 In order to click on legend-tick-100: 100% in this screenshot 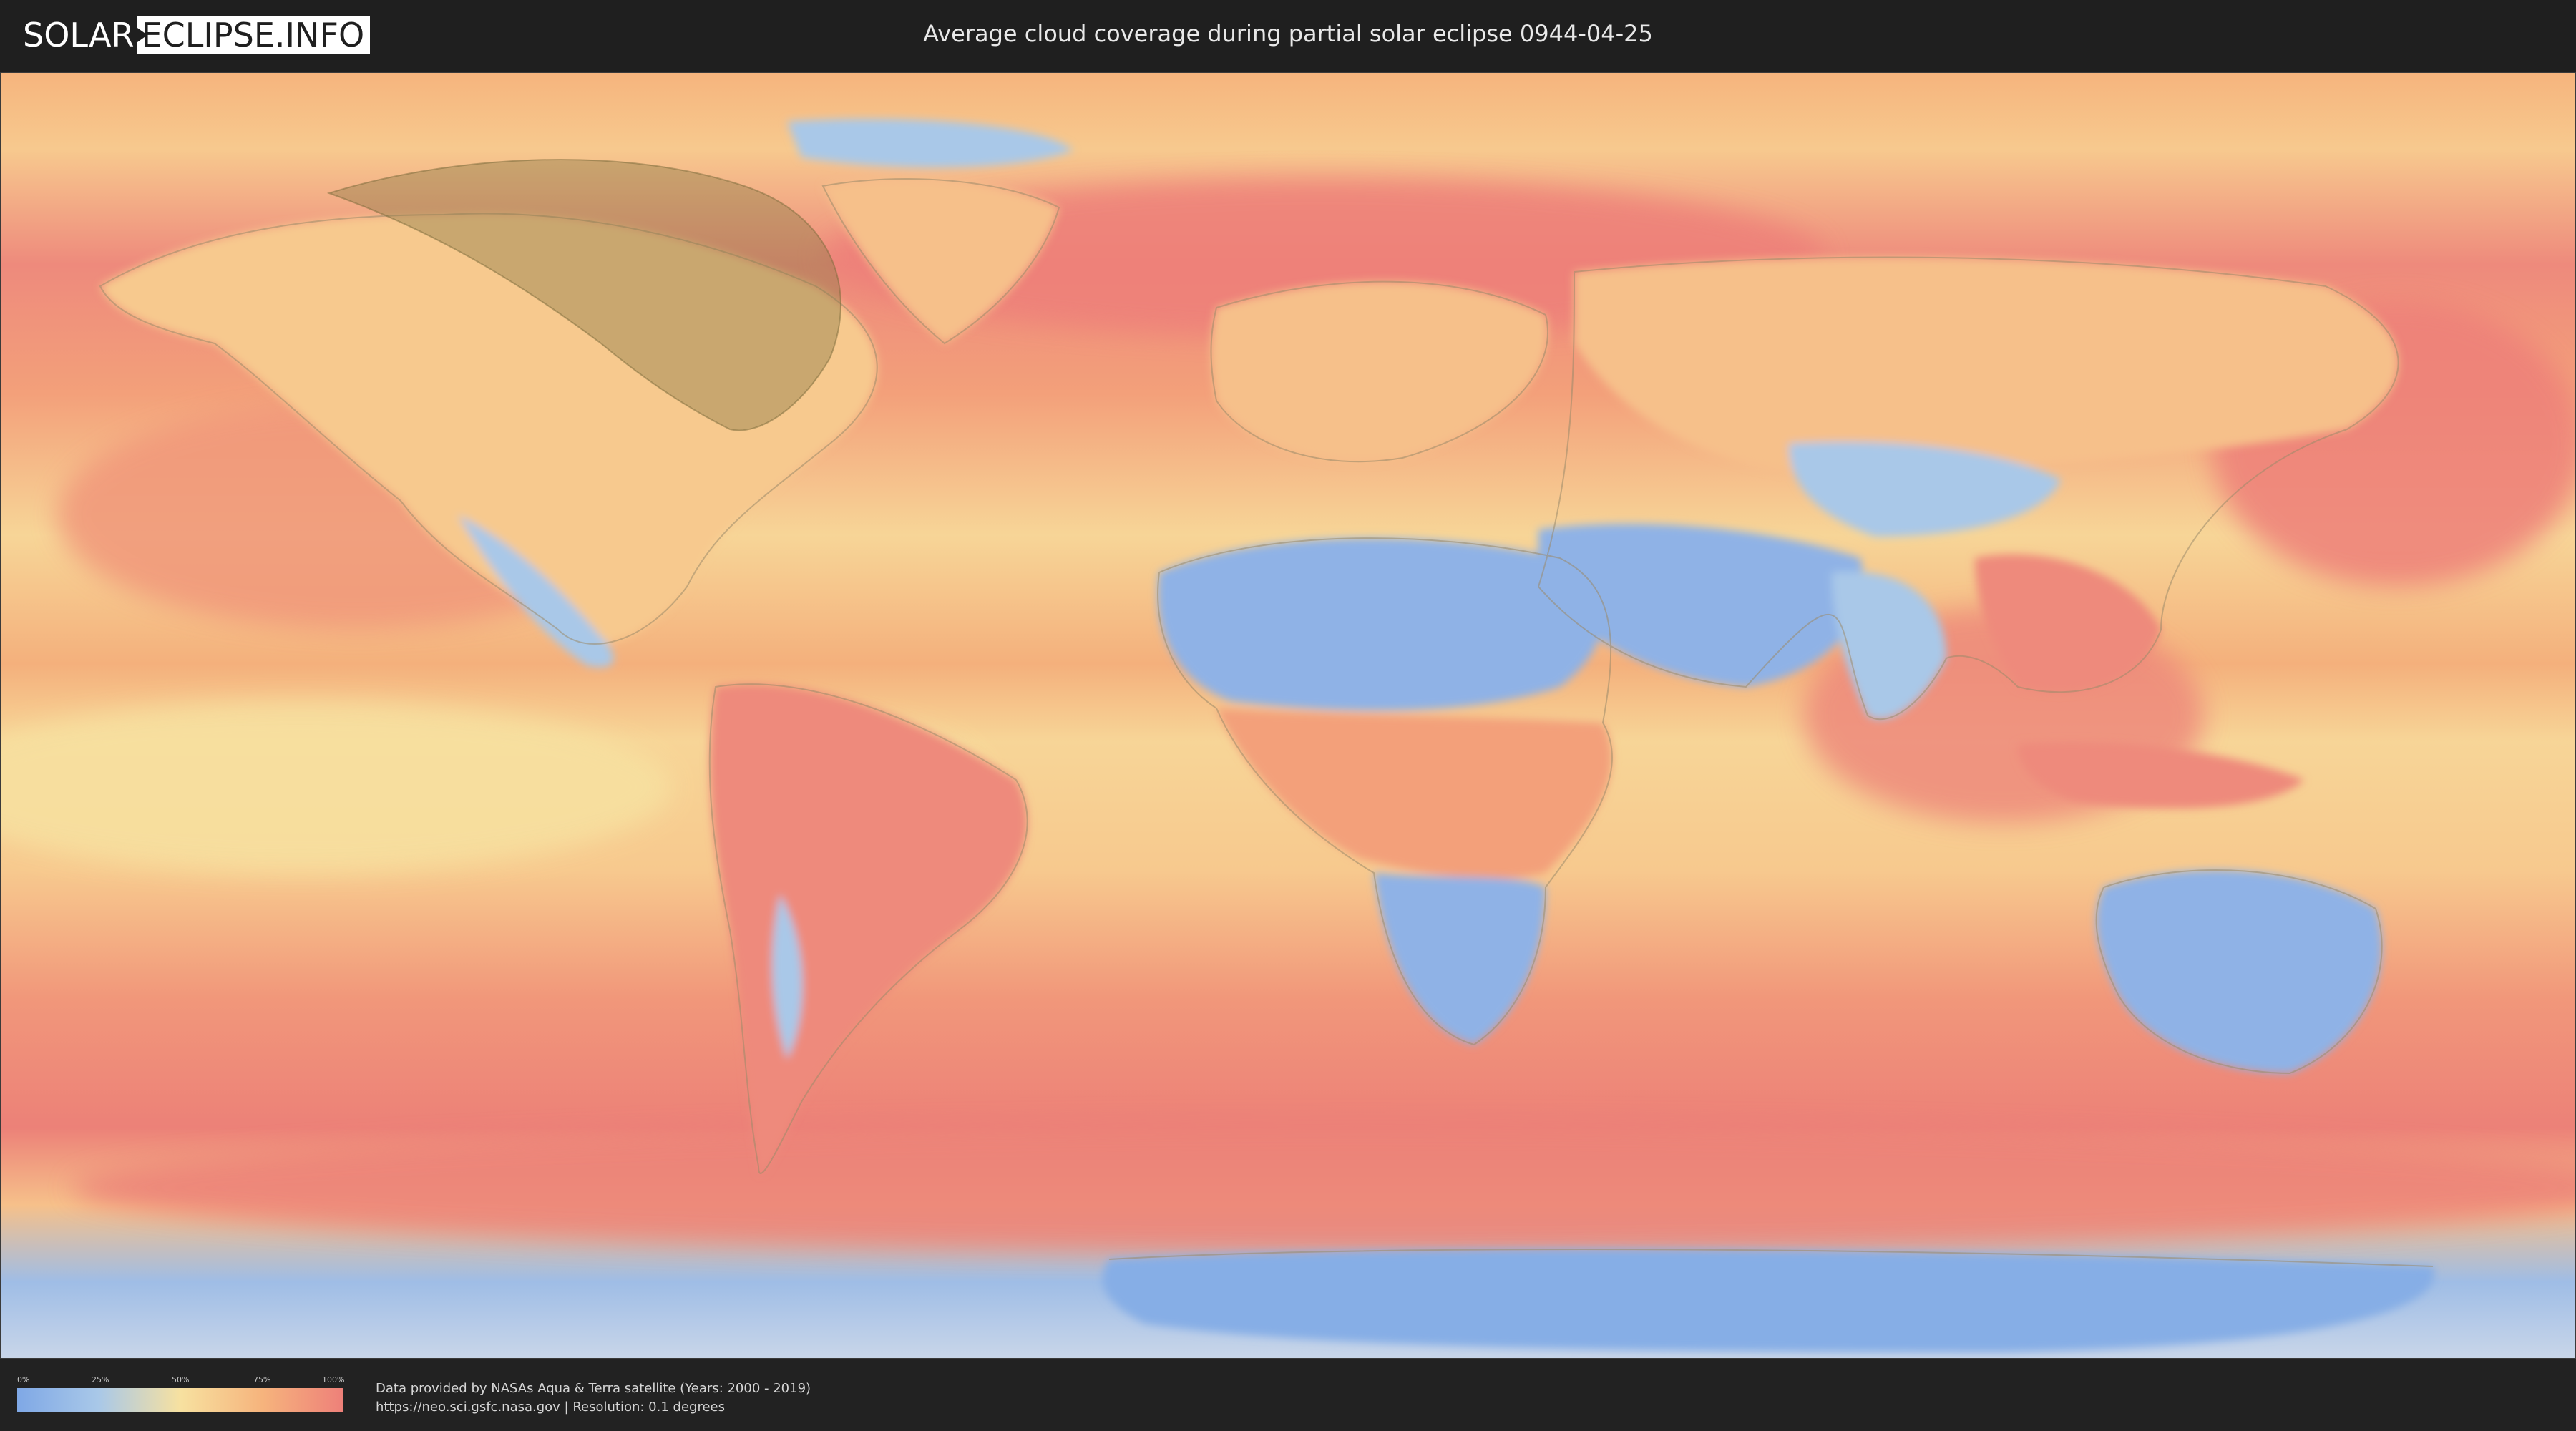, I will do `click(333, 1379)`.